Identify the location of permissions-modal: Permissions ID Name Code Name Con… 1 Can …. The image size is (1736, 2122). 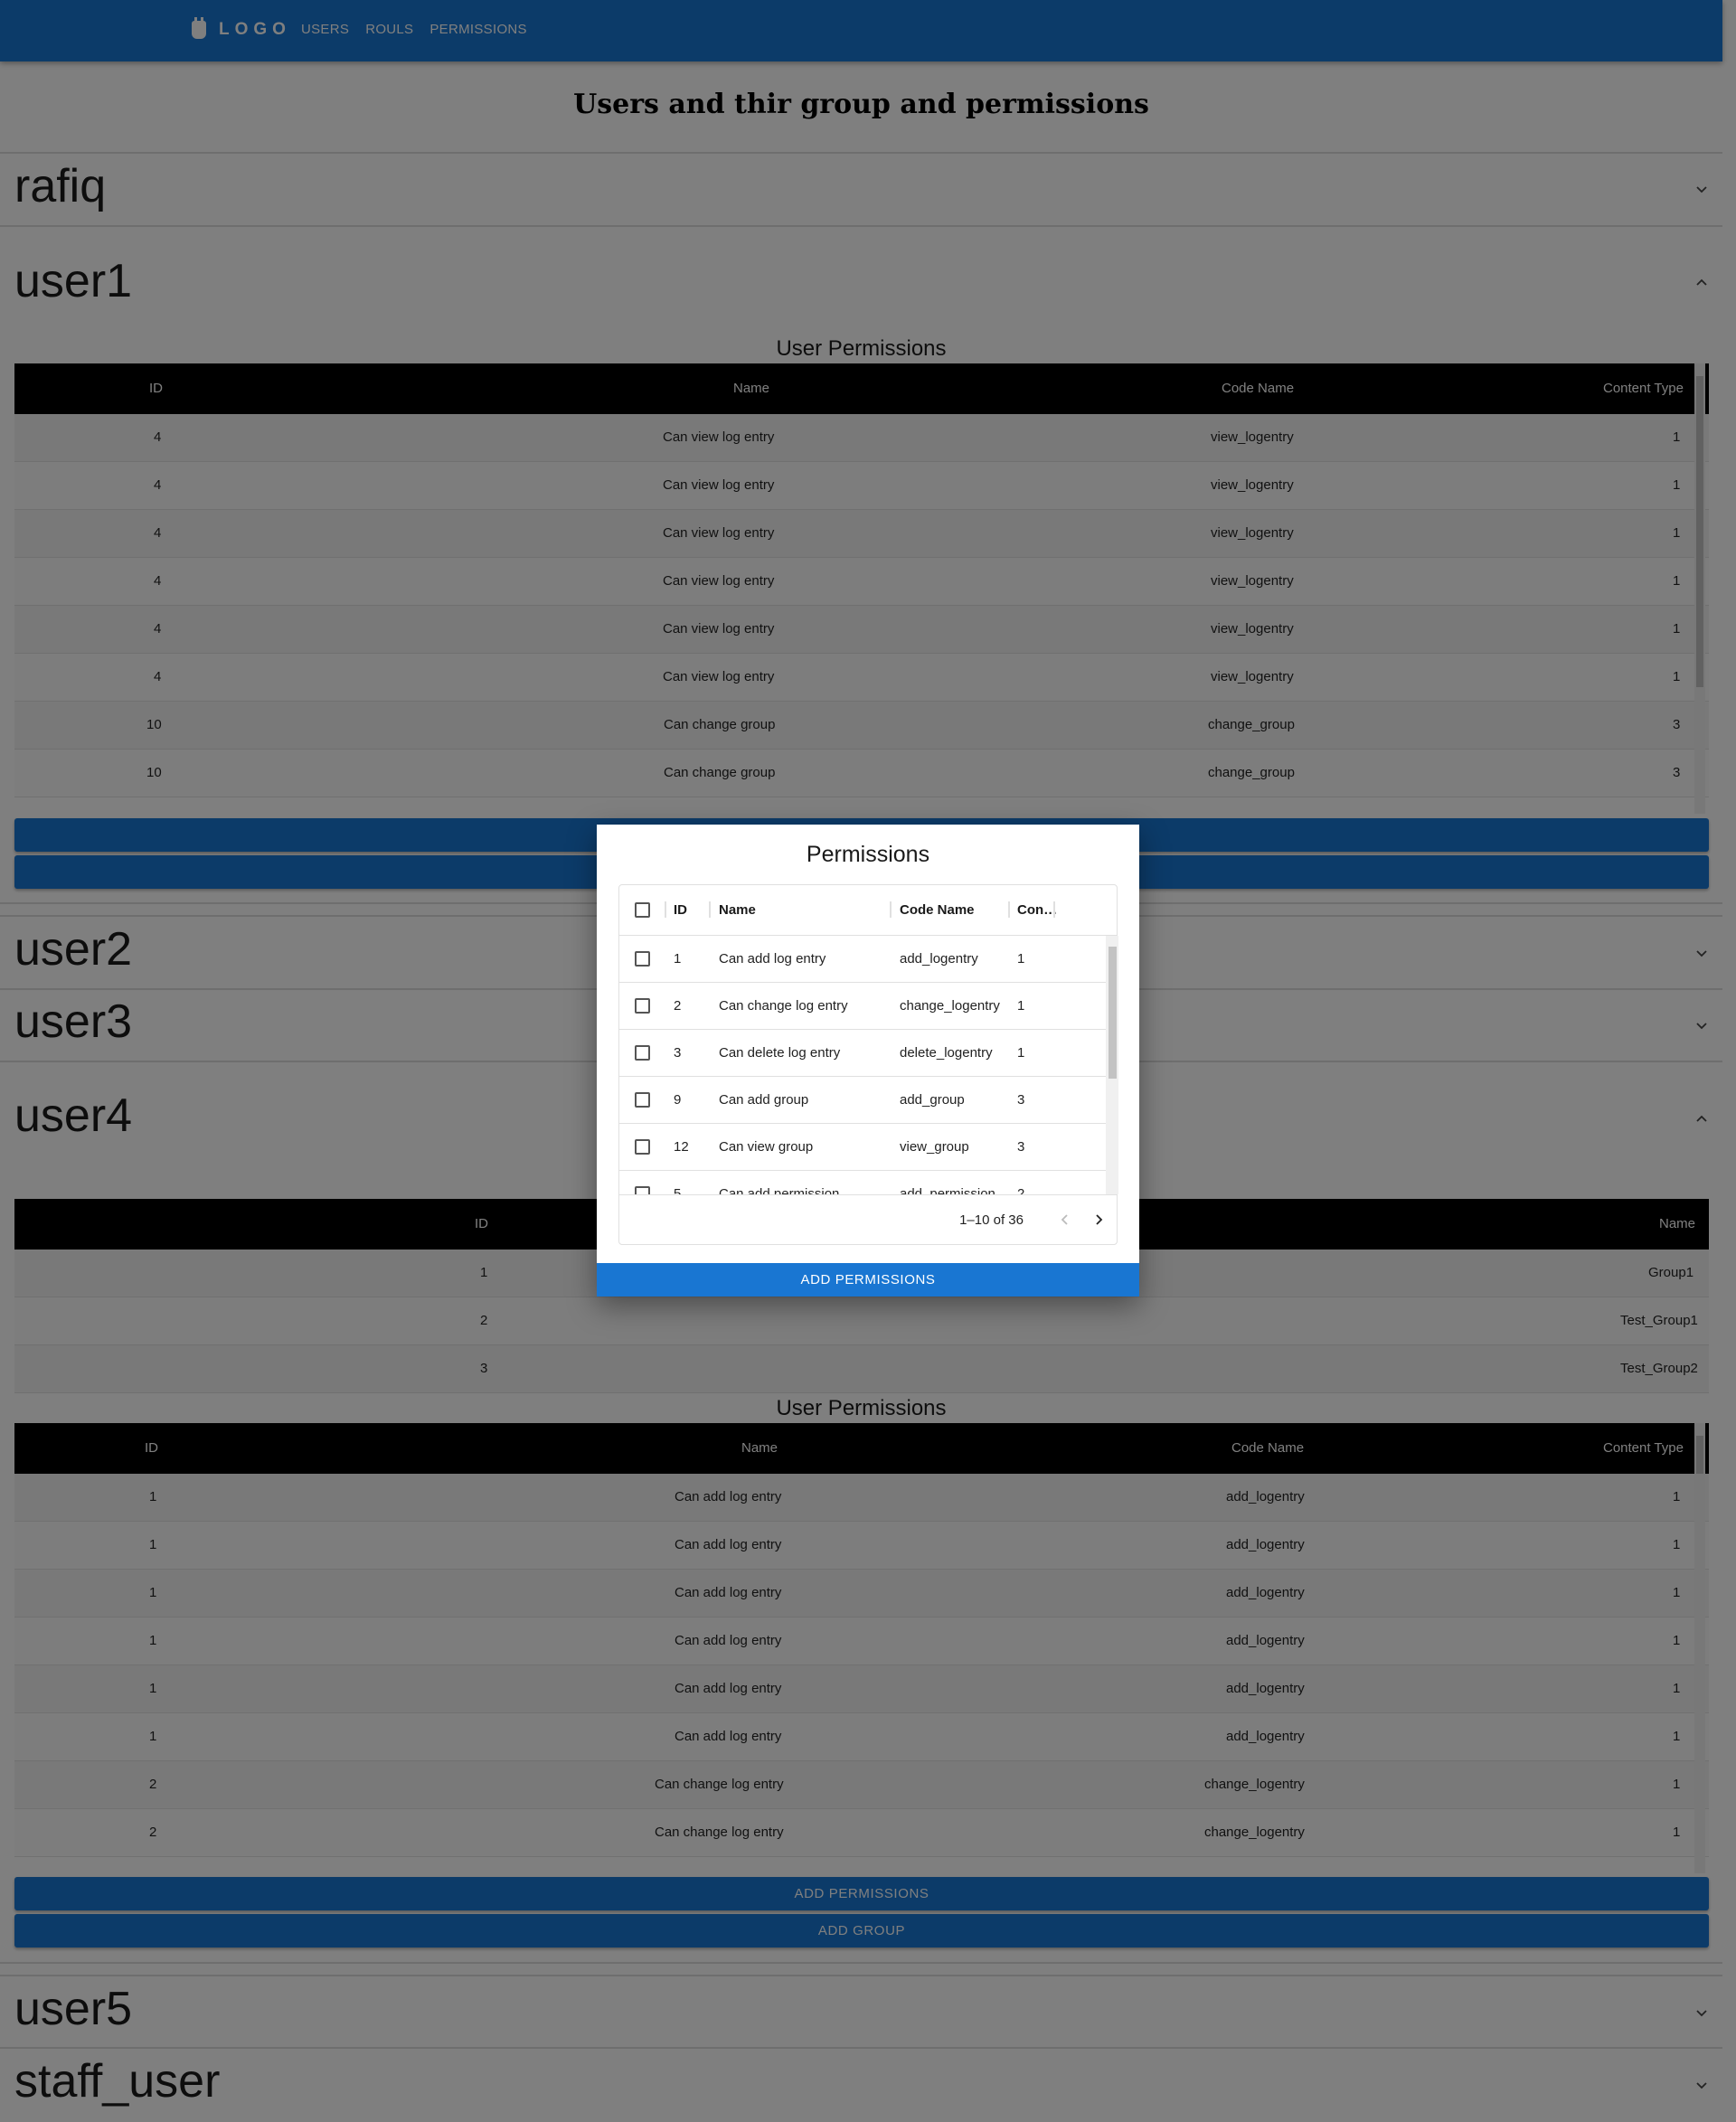
(868, 1061).